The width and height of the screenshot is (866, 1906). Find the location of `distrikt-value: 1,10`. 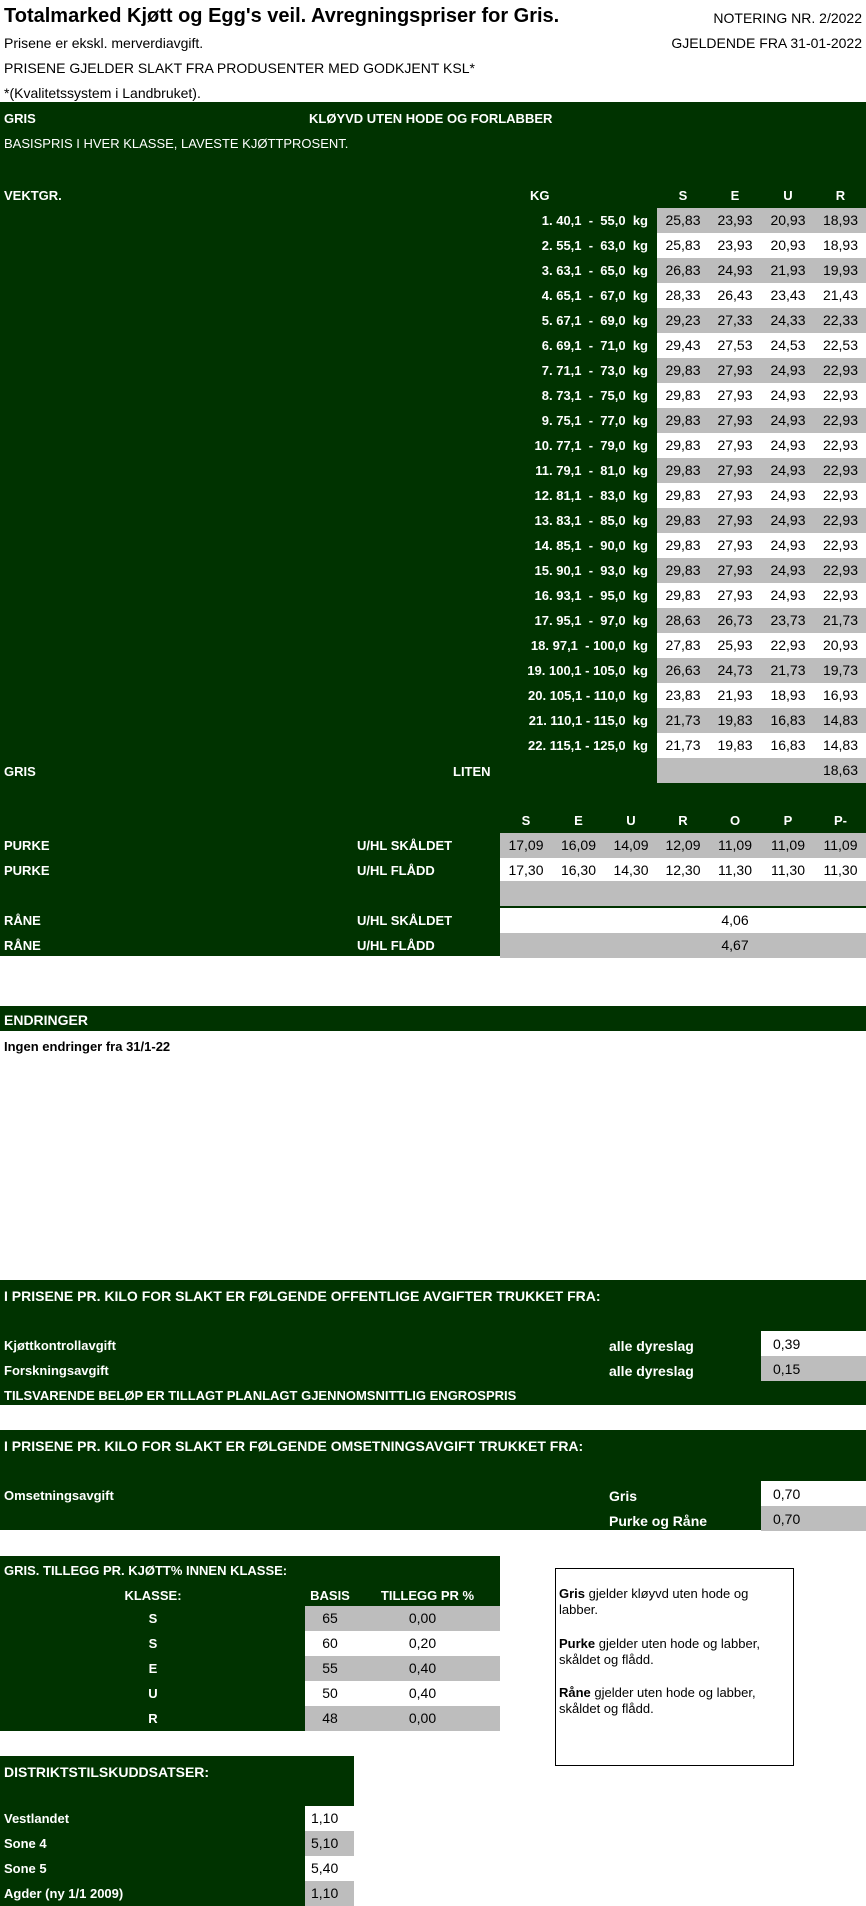

distrikt-value: 1,10 is located at coordinates (325, 1893).